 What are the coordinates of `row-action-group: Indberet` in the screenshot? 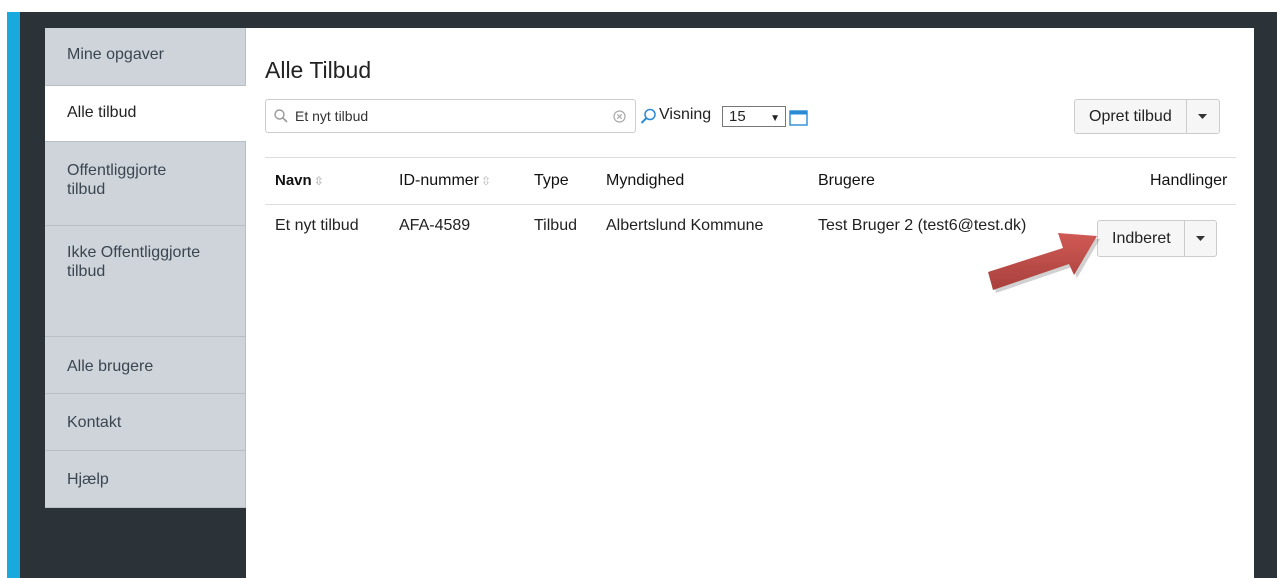 It's located at (1157, 238).